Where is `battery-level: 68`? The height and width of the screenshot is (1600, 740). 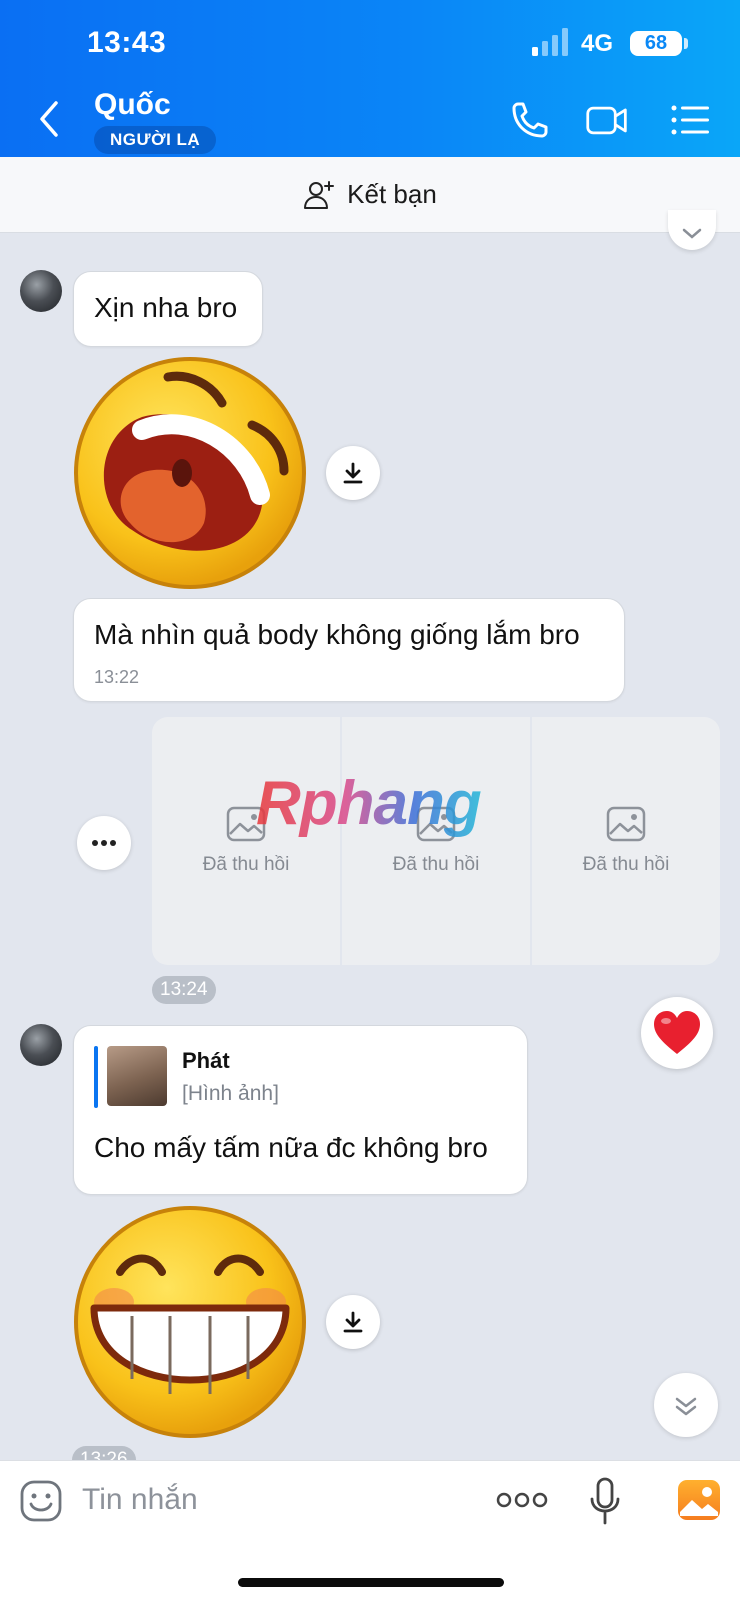
battery-level: 68 is located at coordinates (656, 43).